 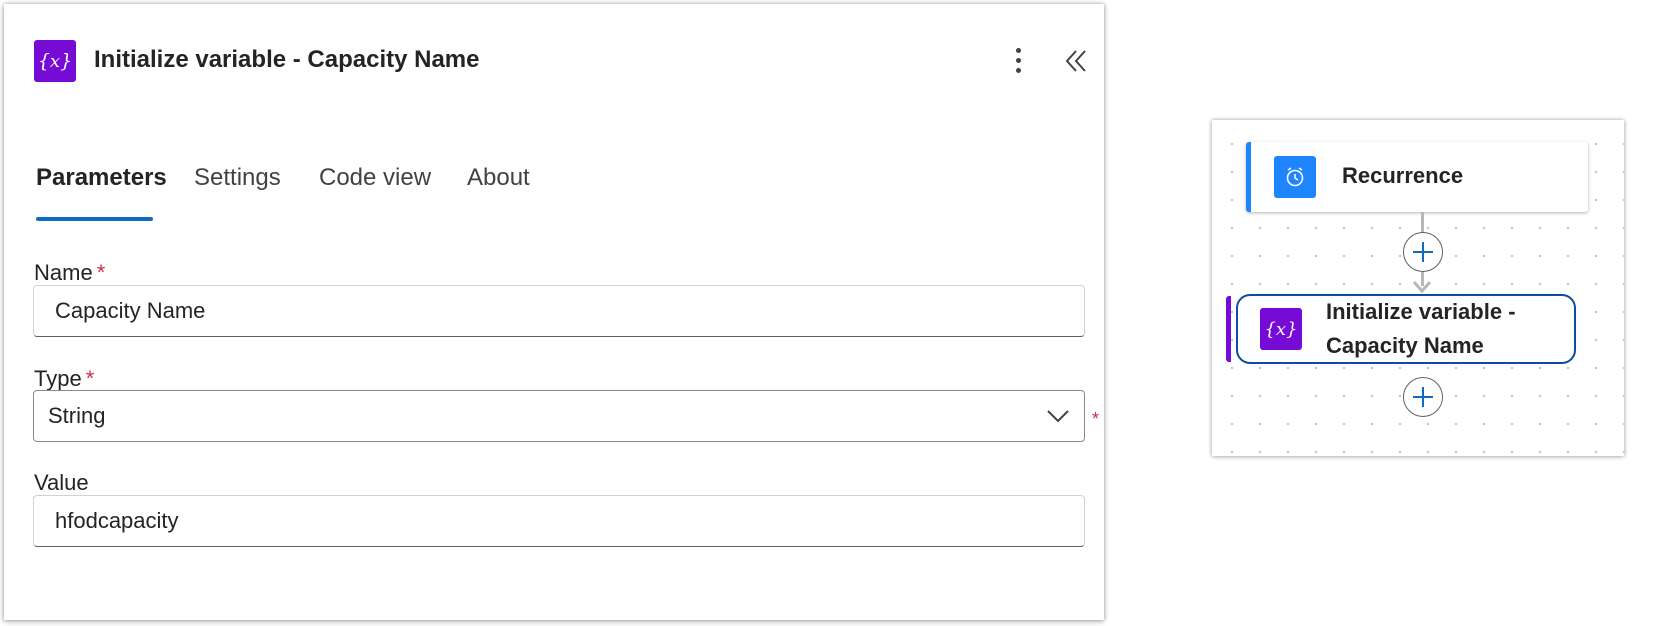 I want to click on value-field-label: Value, so click(x=61, y=482).